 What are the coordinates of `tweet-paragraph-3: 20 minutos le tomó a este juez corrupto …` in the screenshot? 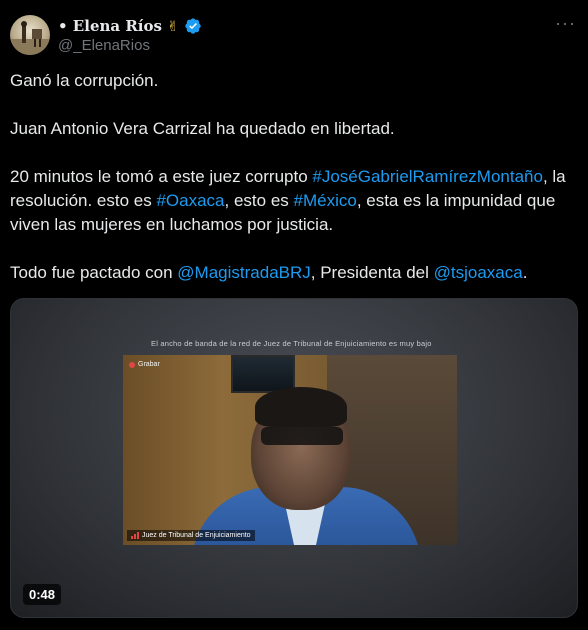 It's located at (294, 201).